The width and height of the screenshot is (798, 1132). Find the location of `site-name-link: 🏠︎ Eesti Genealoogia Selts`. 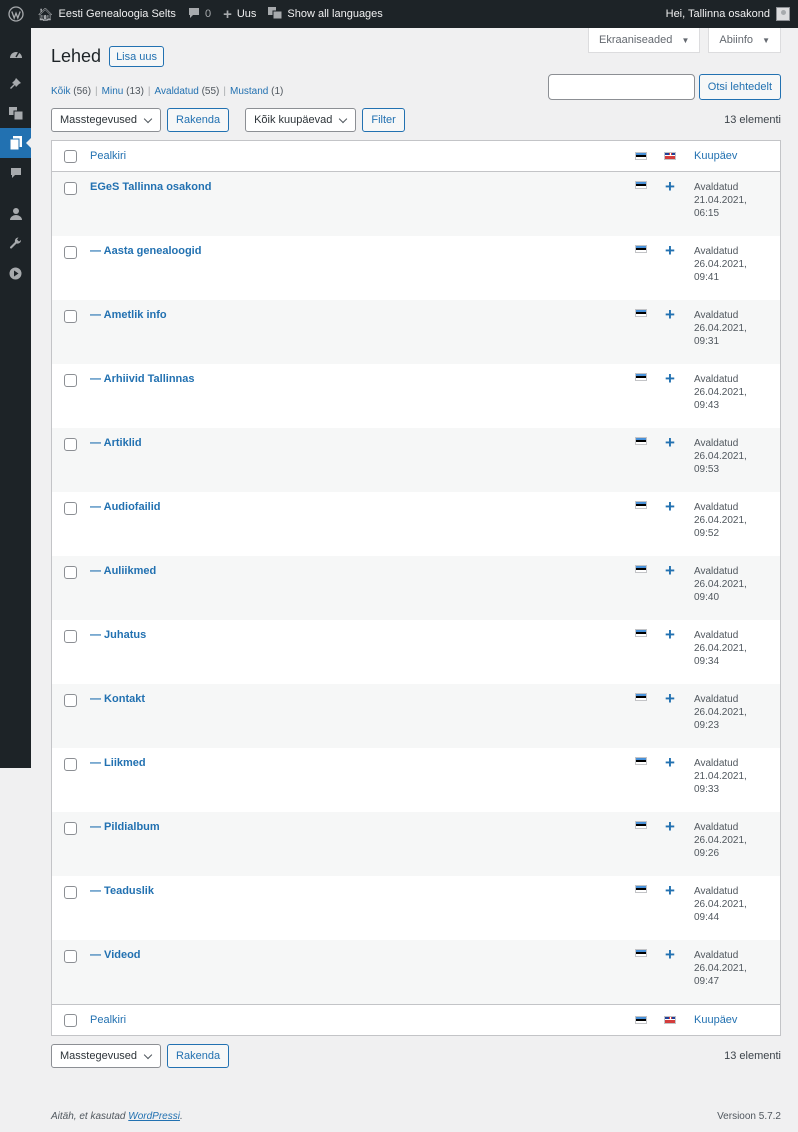

site-name-link: 🏠︎ Eesti Genealoogia Selts is located at coordinates (106, 14).